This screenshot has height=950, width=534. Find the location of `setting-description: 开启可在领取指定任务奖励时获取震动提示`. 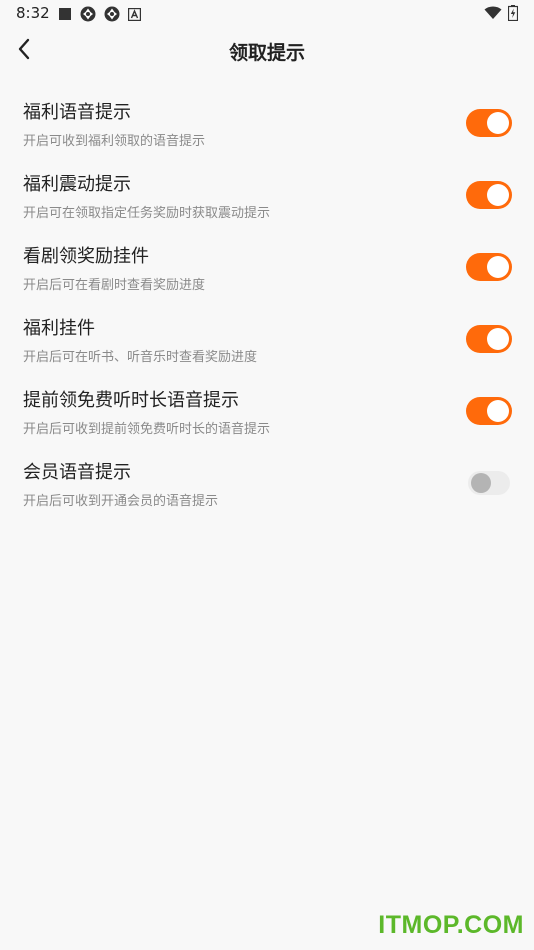

setting-description: 开启可在领取指定任务奖励时获取震动提示 is located at coordinates (147, 213).